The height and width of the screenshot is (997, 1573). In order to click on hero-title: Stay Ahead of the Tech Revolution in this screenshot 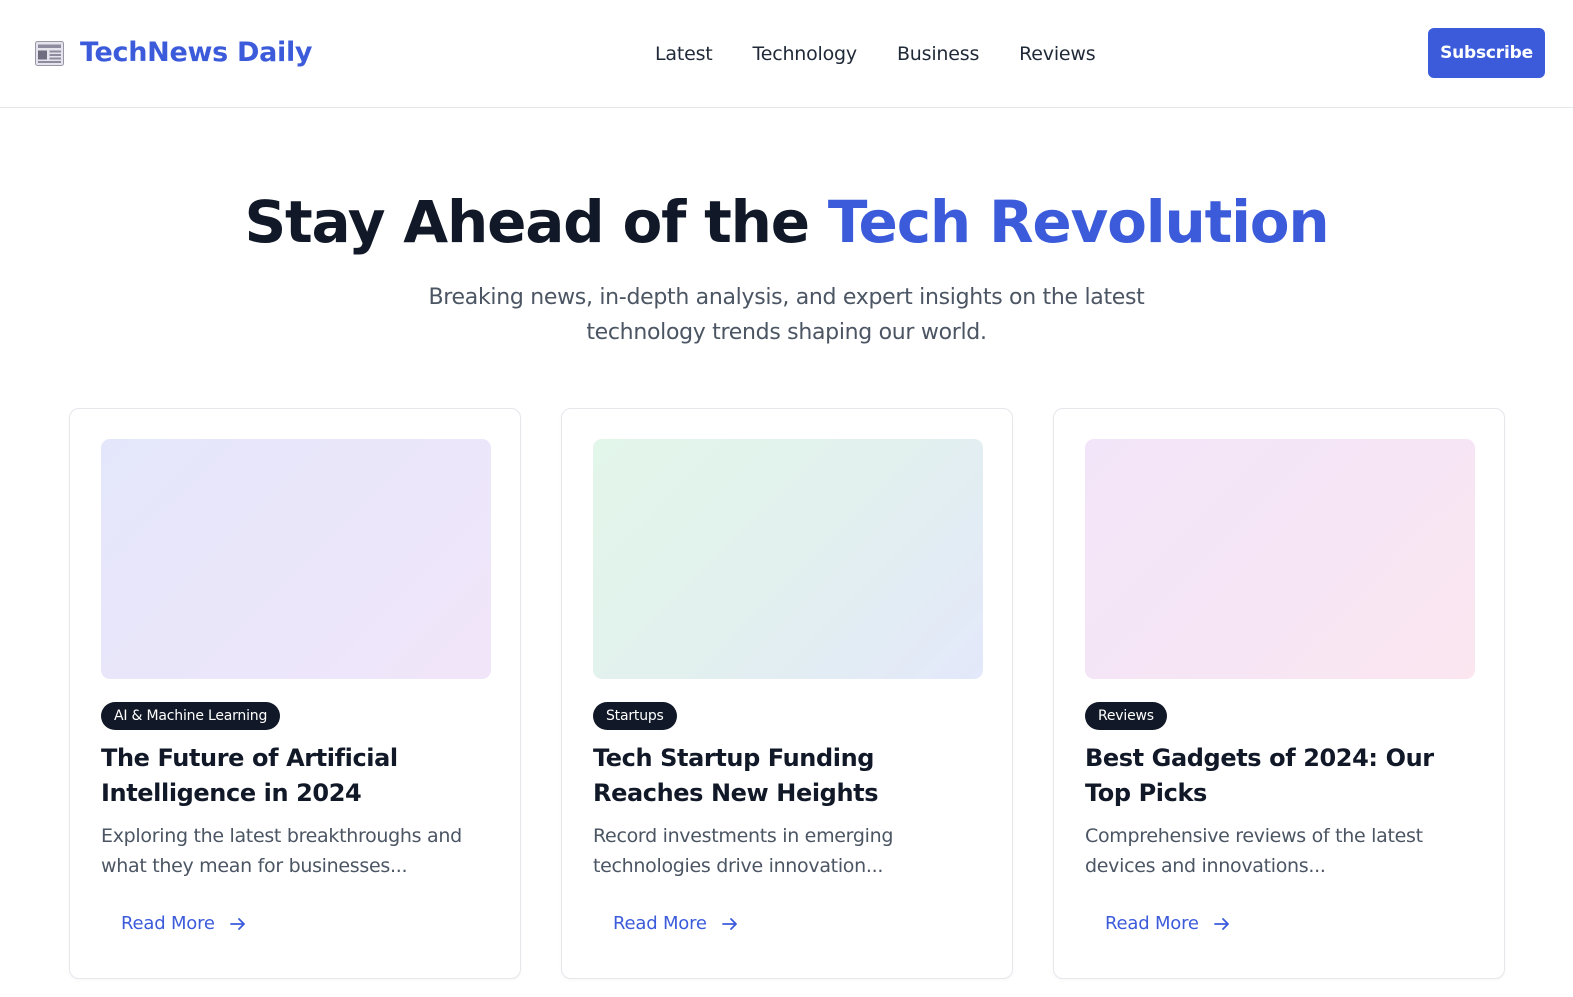, I will do `click(786, 222)`.